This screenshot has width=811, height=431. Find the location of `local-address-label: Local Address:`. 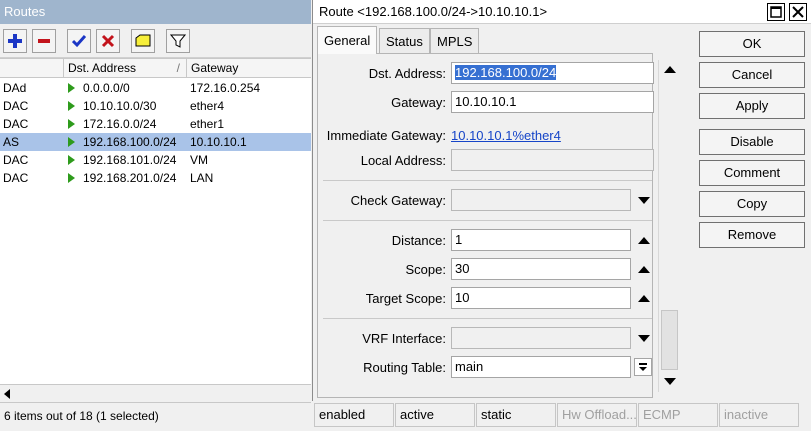

local-address-label: Local Address: is located at coordinates (403, 160).